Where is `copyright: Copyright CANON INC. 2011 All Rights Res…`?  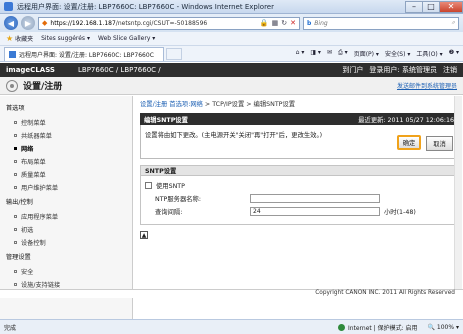
copyright: Copyright CANON INC. 2011 All Rights Res… is located at coordinates (231, 293).